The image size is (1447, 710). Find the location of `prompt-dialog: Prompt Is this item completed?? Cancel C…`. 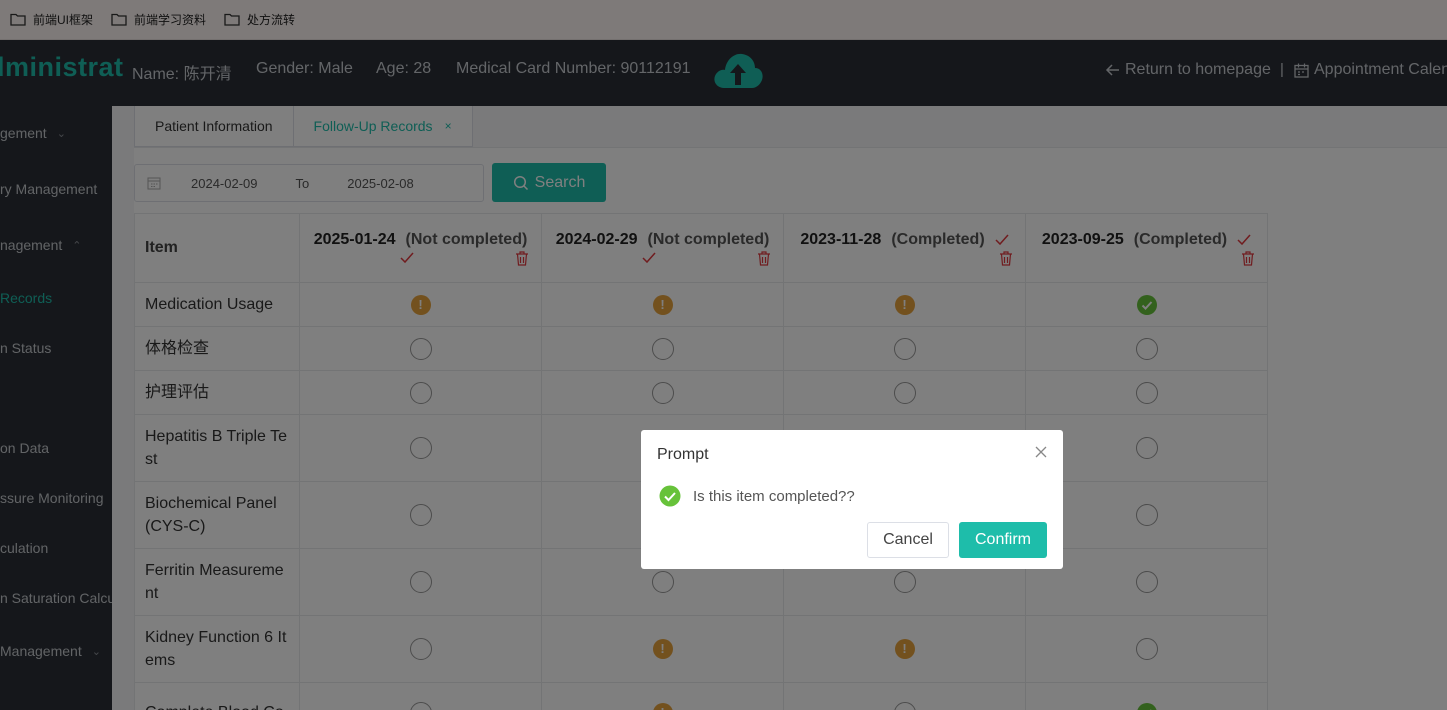

prompt-dialog: Prompt Is this item completed?? Cancel C… is located at coordinates (852, 499).